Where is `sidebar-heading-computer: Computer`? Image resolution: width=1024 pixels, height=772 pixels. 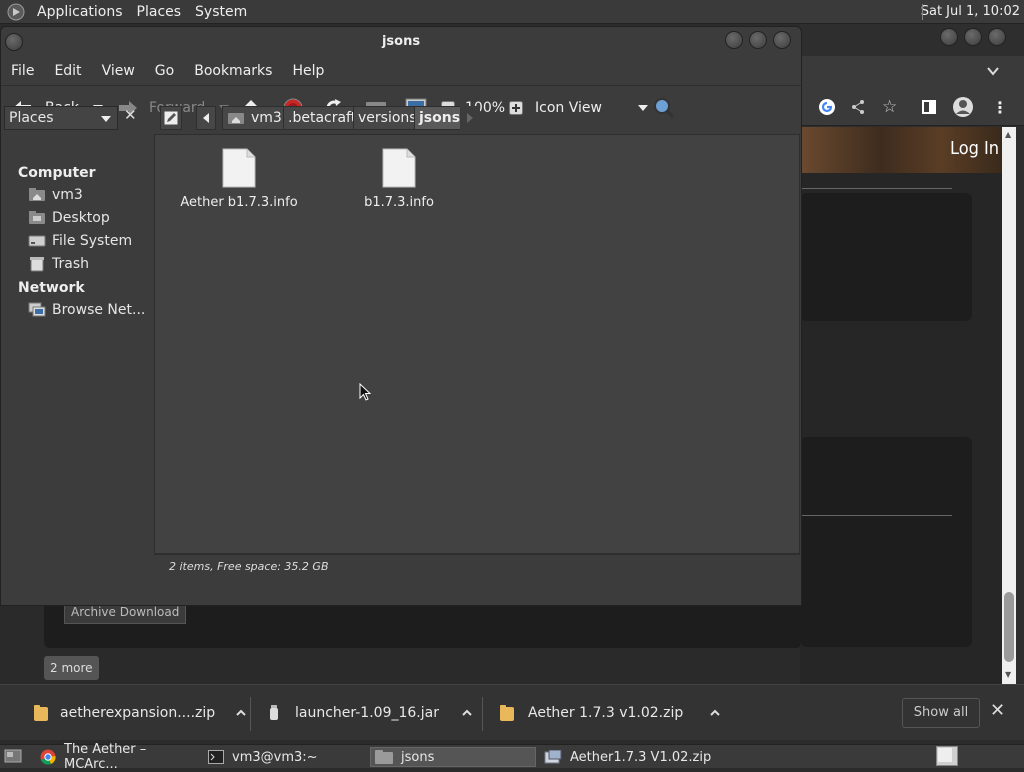
sidebar-heading-computer: Computer is located at coordinates (57, 173).